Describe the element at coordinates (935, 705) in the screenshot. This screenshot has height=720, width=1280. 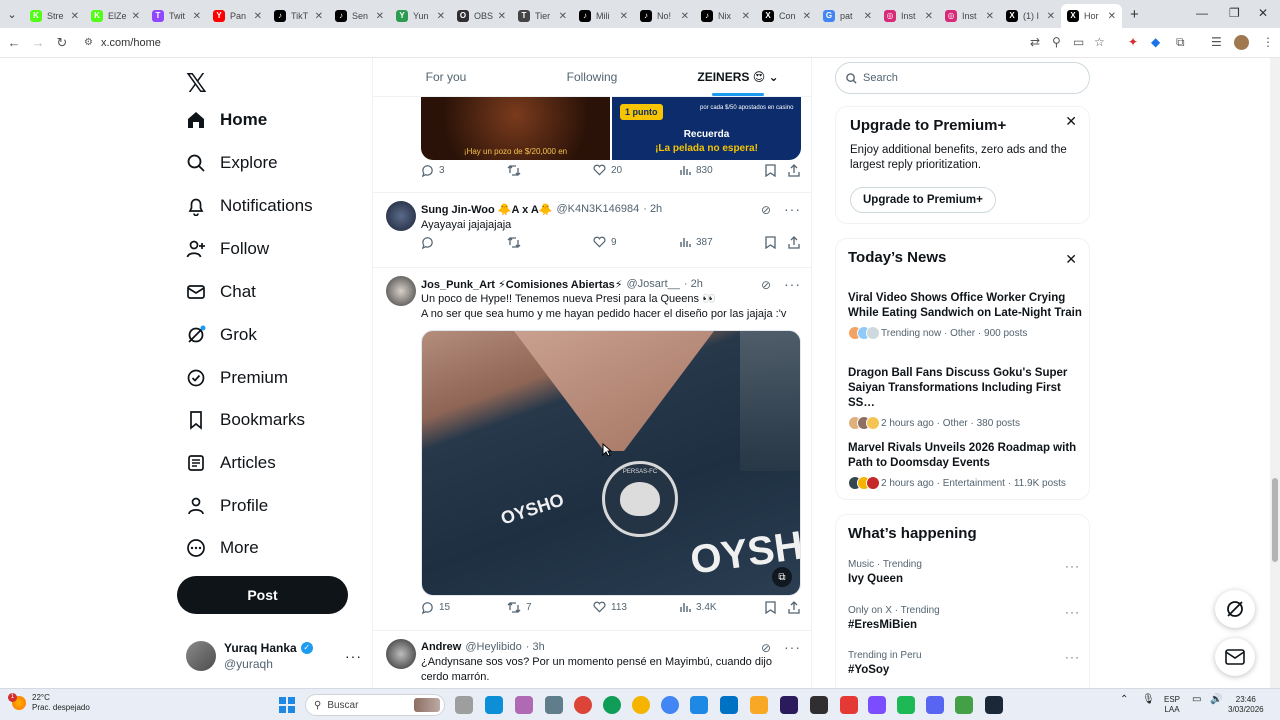
I see `discord-icon` at that location.